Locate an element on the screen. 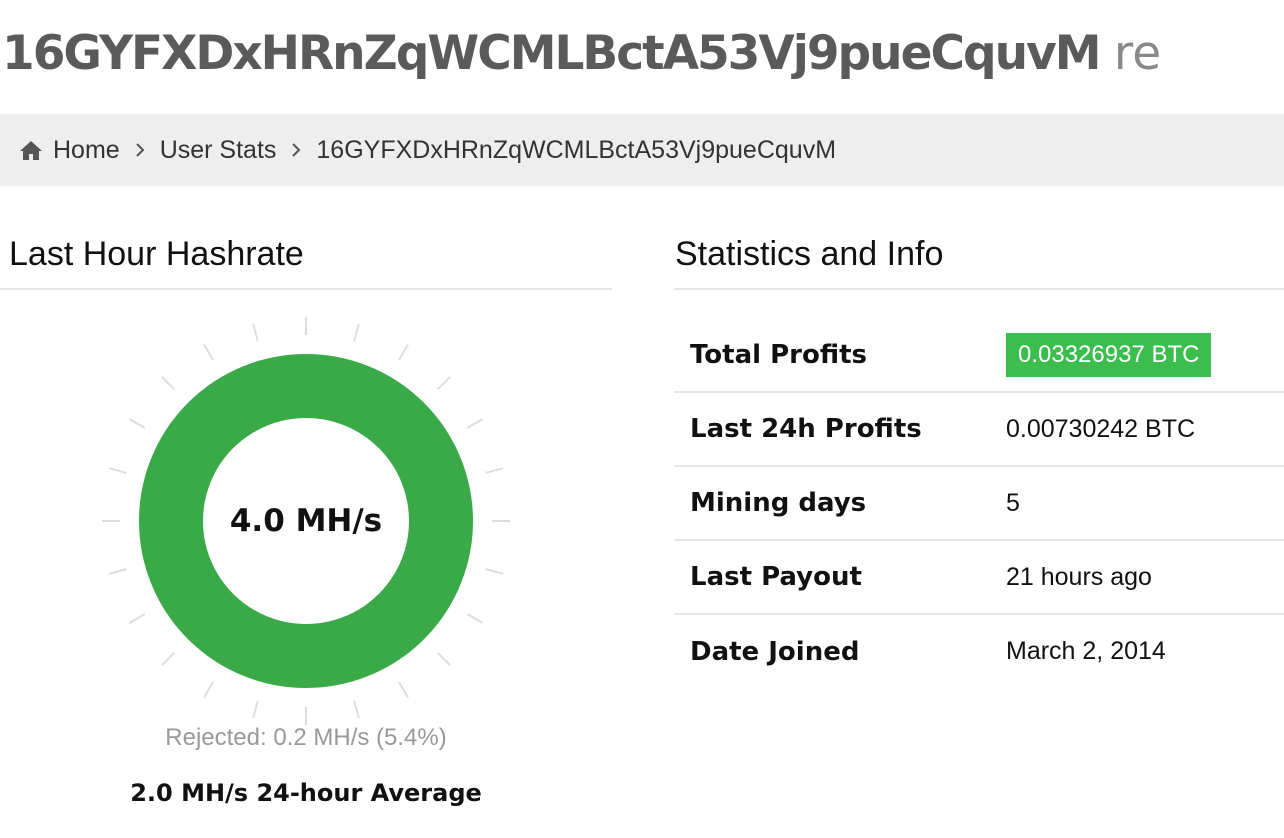 The image size is (1284, 838). stats-label: Last Payout is located at coordinates (776, 577).